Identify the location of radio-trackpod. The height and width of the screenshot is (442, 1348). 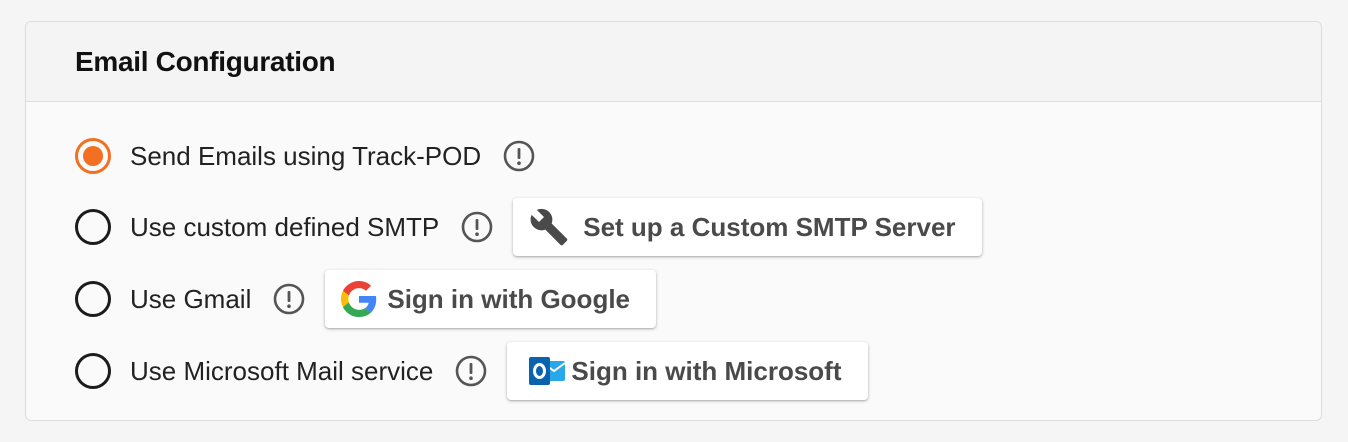
(93, 156).